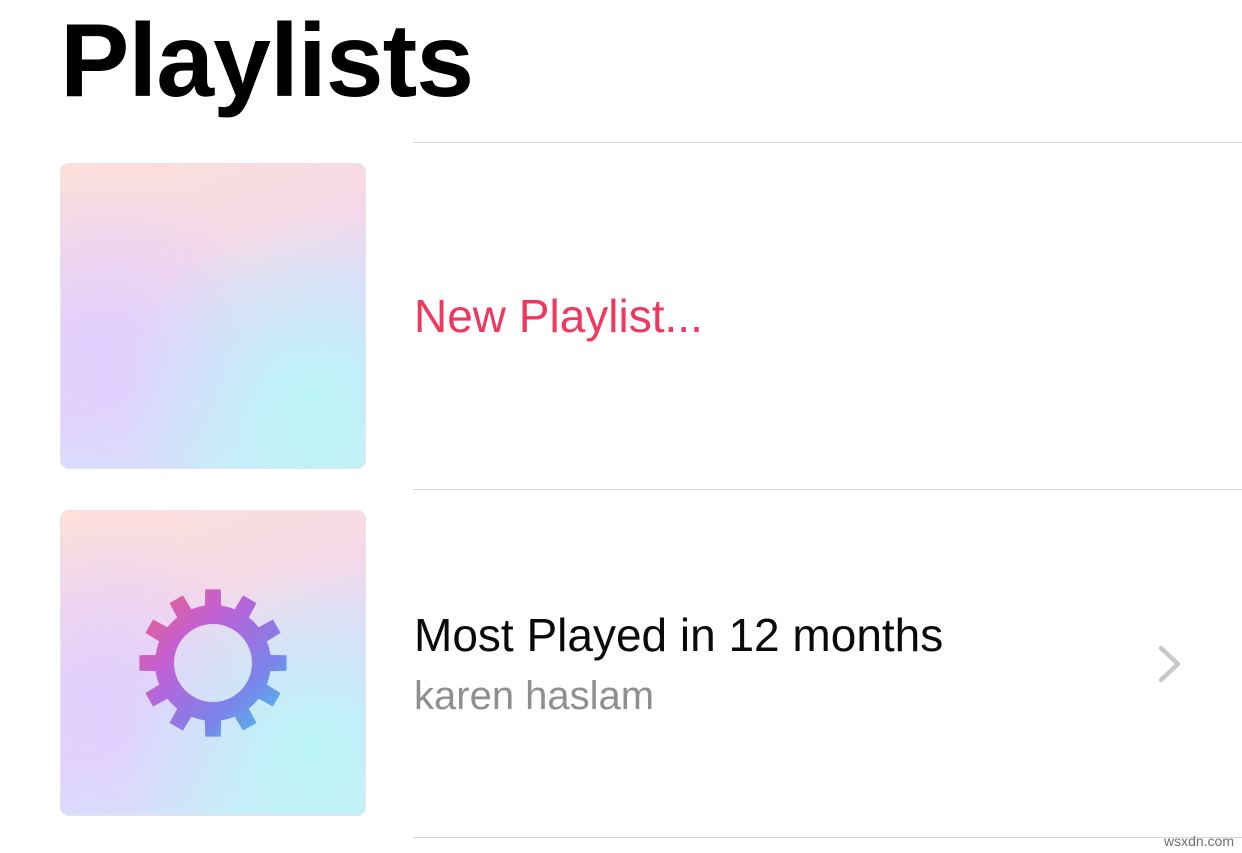  I want to click on plus-icon, so click(214, 317).